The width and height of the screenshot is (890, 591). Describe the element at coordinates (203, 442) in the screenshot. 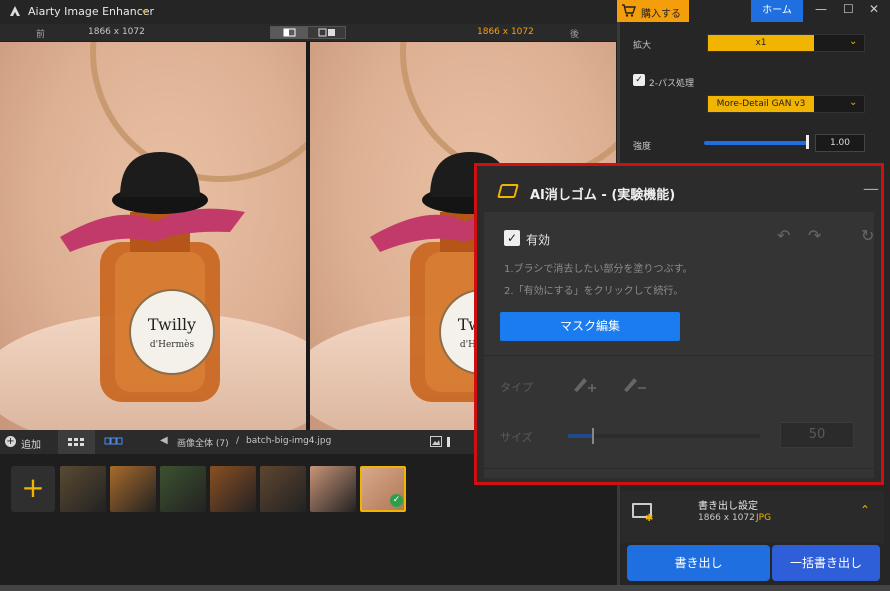

I see `breadcrumb-all-images: 画像全体 (7)` at that location.